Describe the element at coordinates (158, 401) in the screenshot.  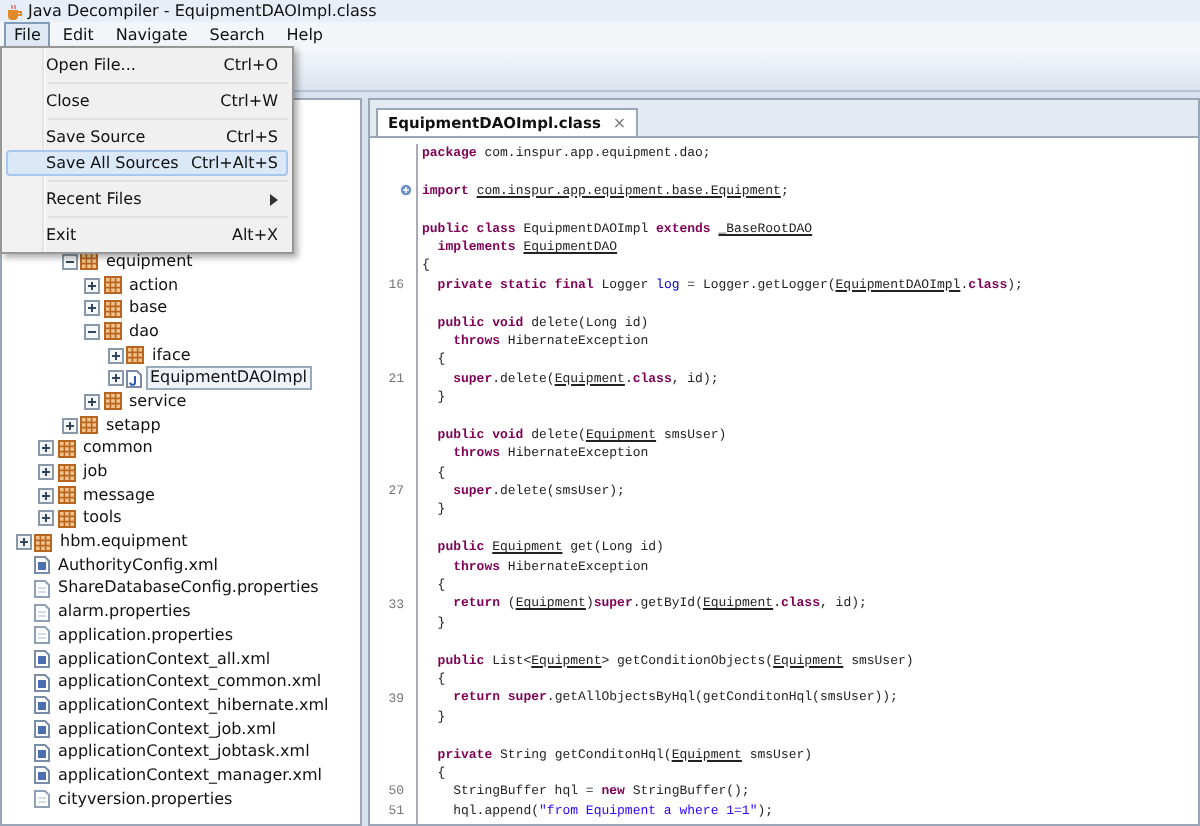
I see `tree-item: service` at that location.